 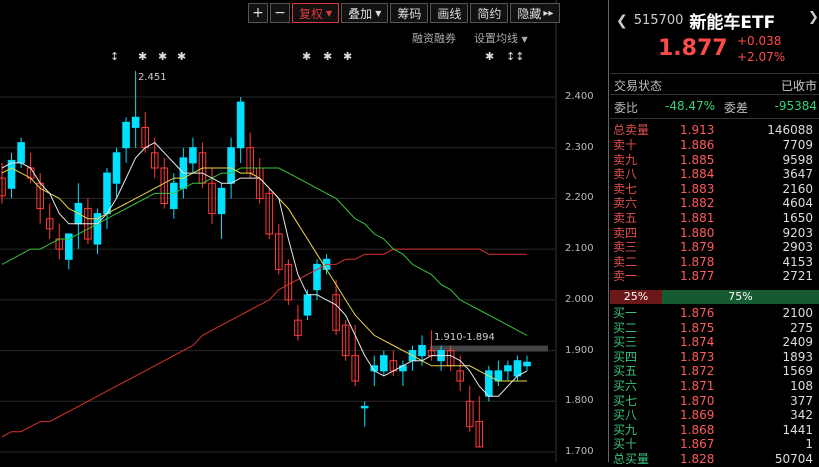 I want to click on overlay-dropdown: 叠加 ▼, so click(x=365, y=13).